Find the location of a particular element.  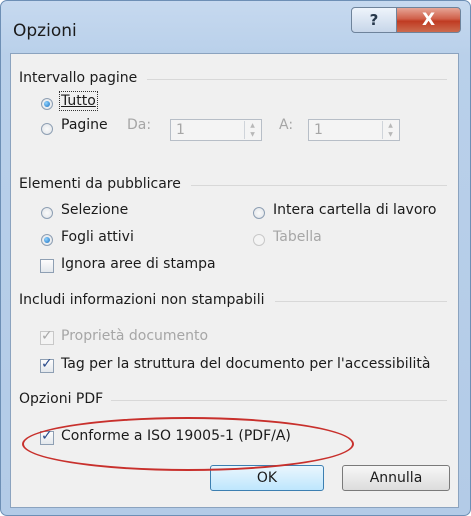

help-button: ? is located at coordinates (374, 20).